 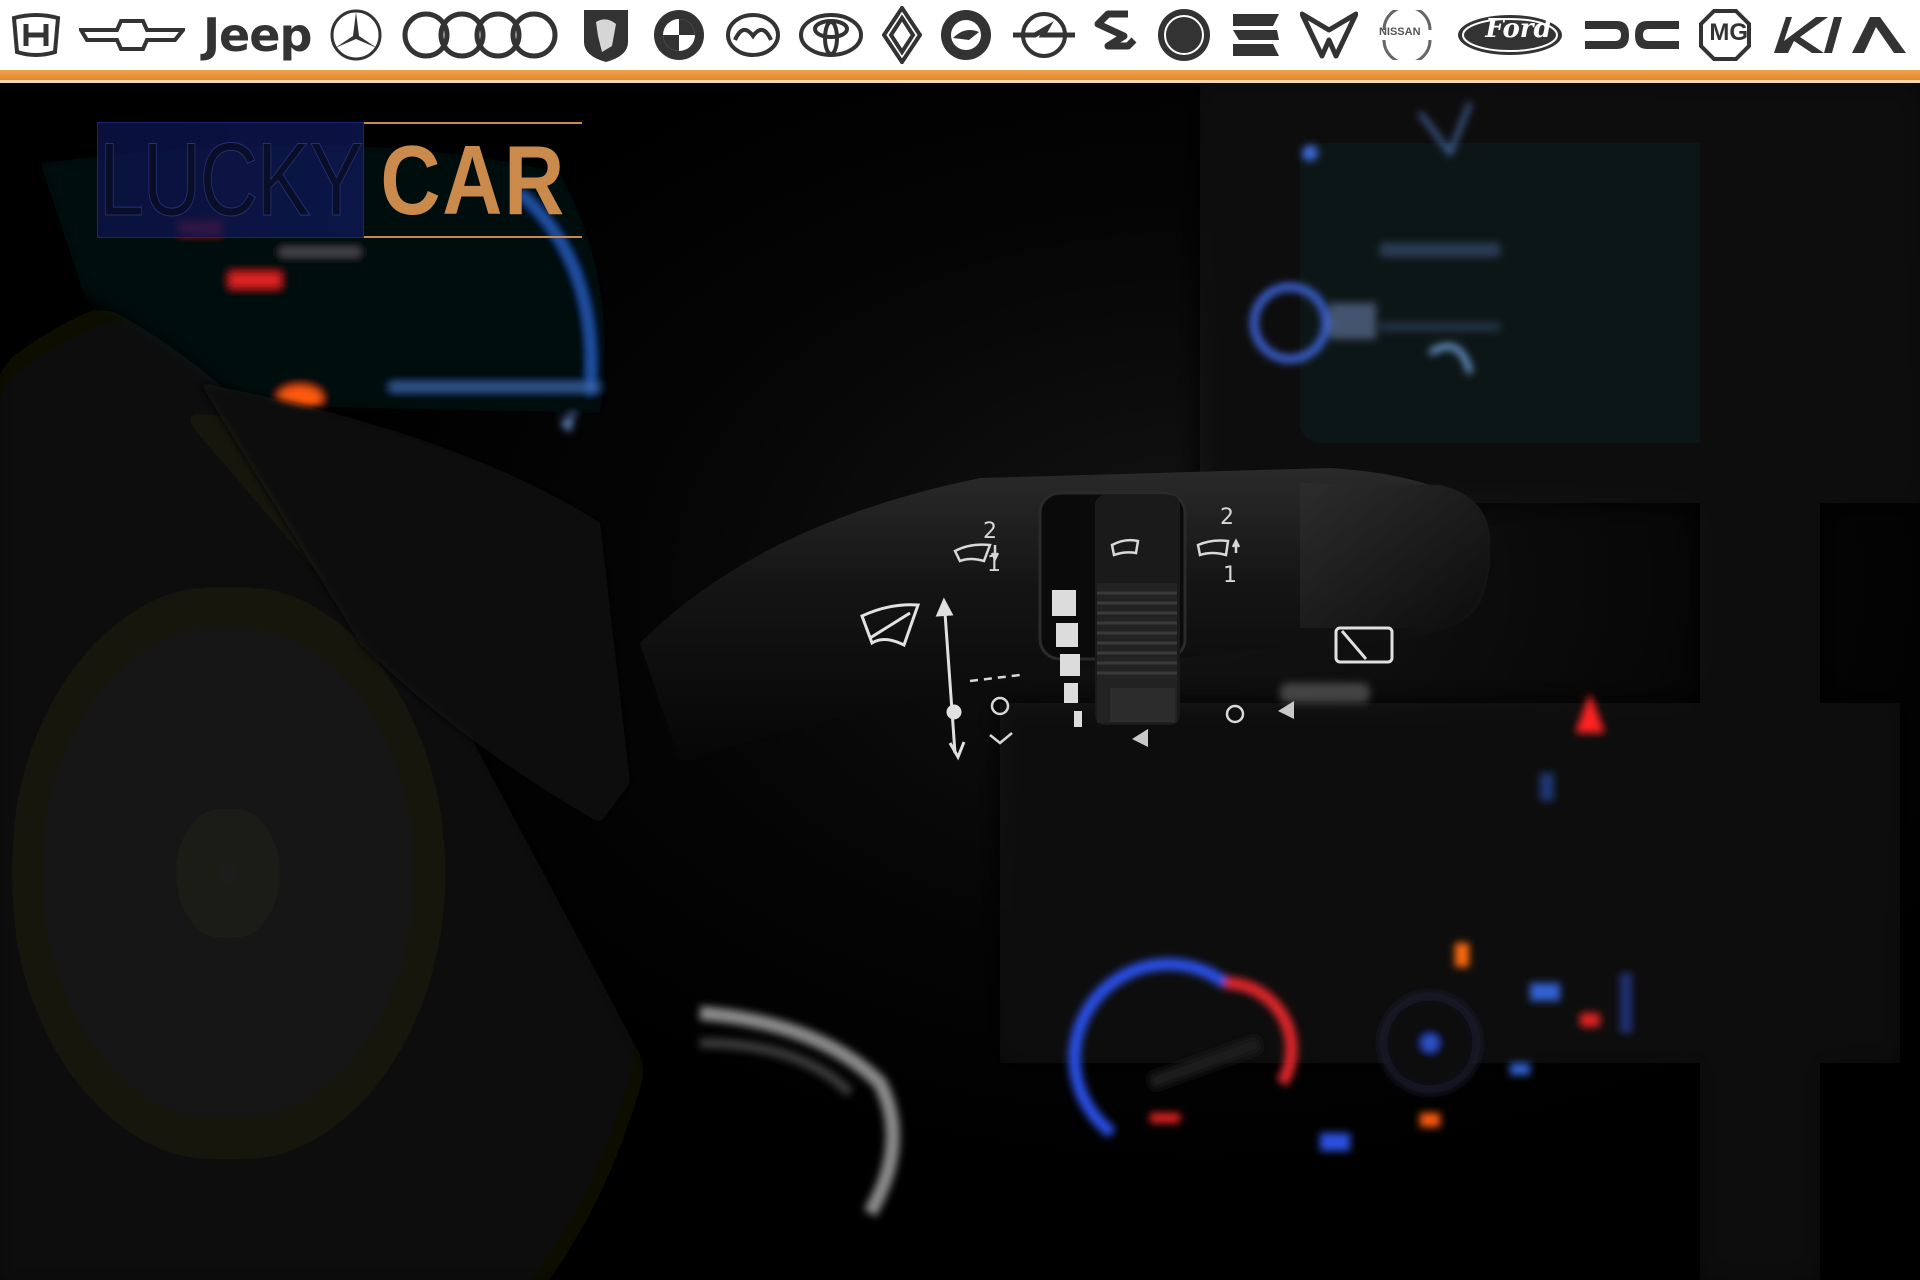 I want to click on nissan-icon: NISSAN, so click(x=1407, y=35).